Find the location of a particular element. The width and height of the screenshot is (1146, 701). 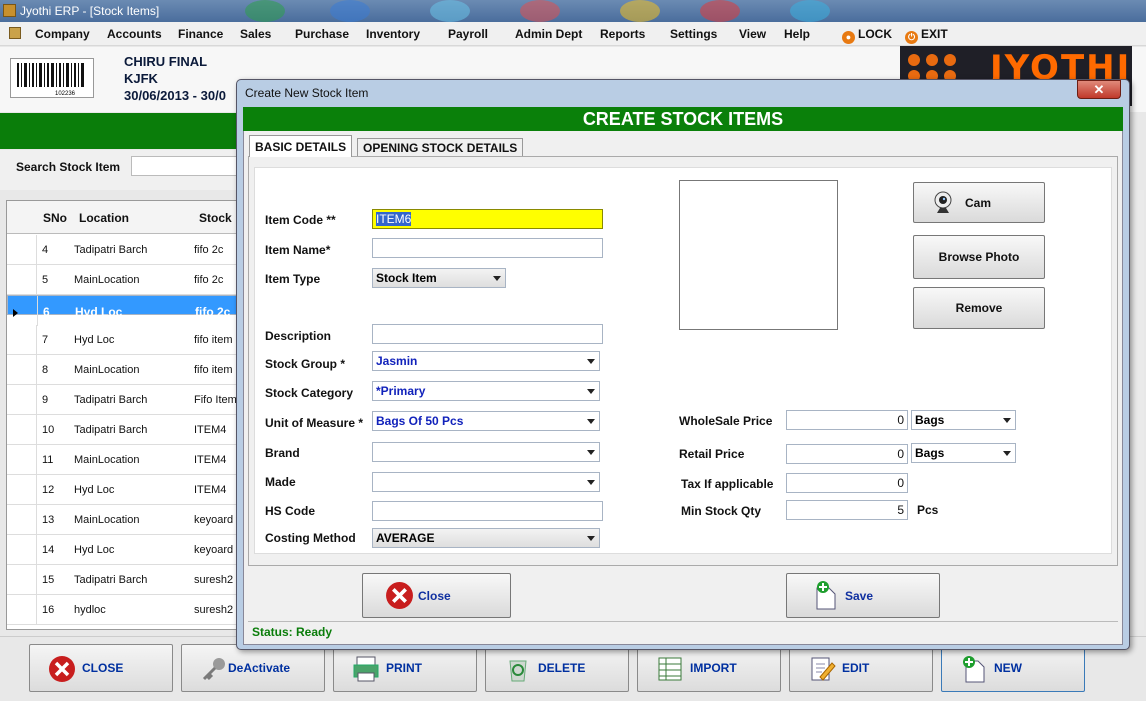

table-row: 10 Tadipatri Barch ITEM4 is located at coordinates (124, 430).